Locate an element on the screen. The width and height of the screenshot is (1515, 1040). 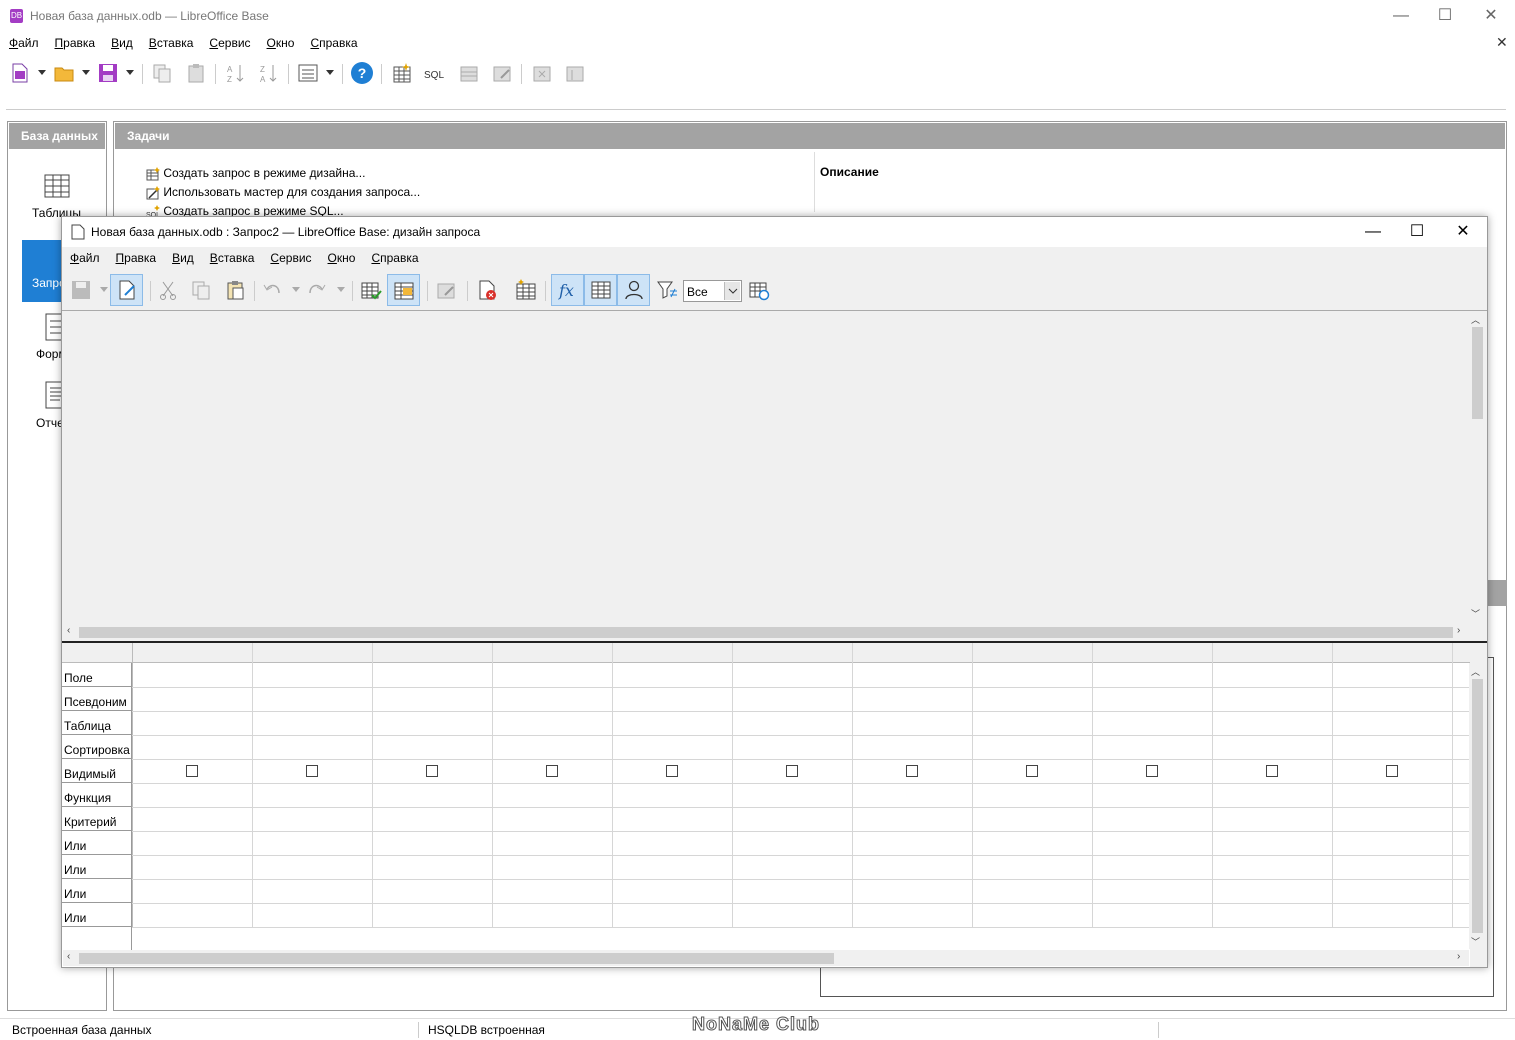
query-minimize-button: — is located at coordinates (1373, 232).